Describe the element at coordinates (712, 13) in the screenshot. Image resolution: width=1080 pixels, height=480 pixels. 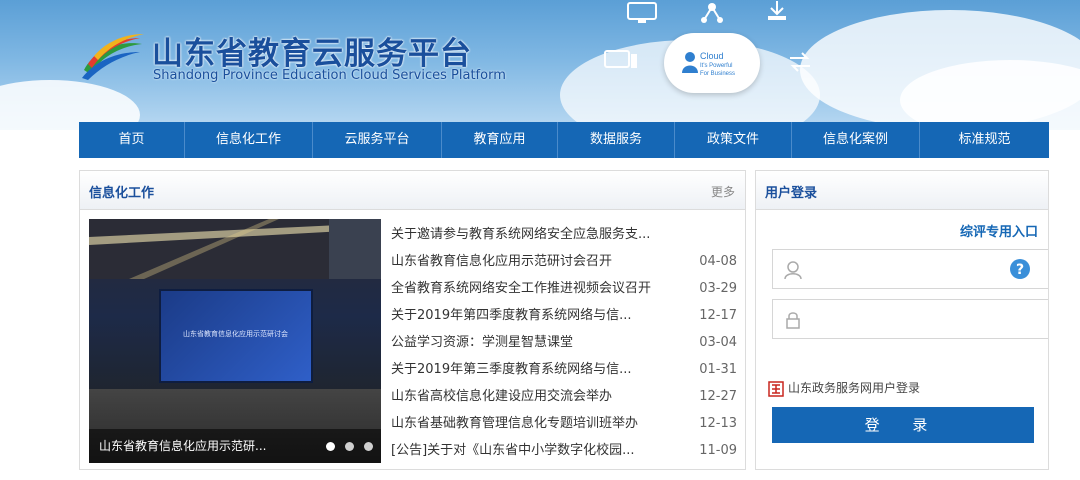
I see `network-icon` at that location.